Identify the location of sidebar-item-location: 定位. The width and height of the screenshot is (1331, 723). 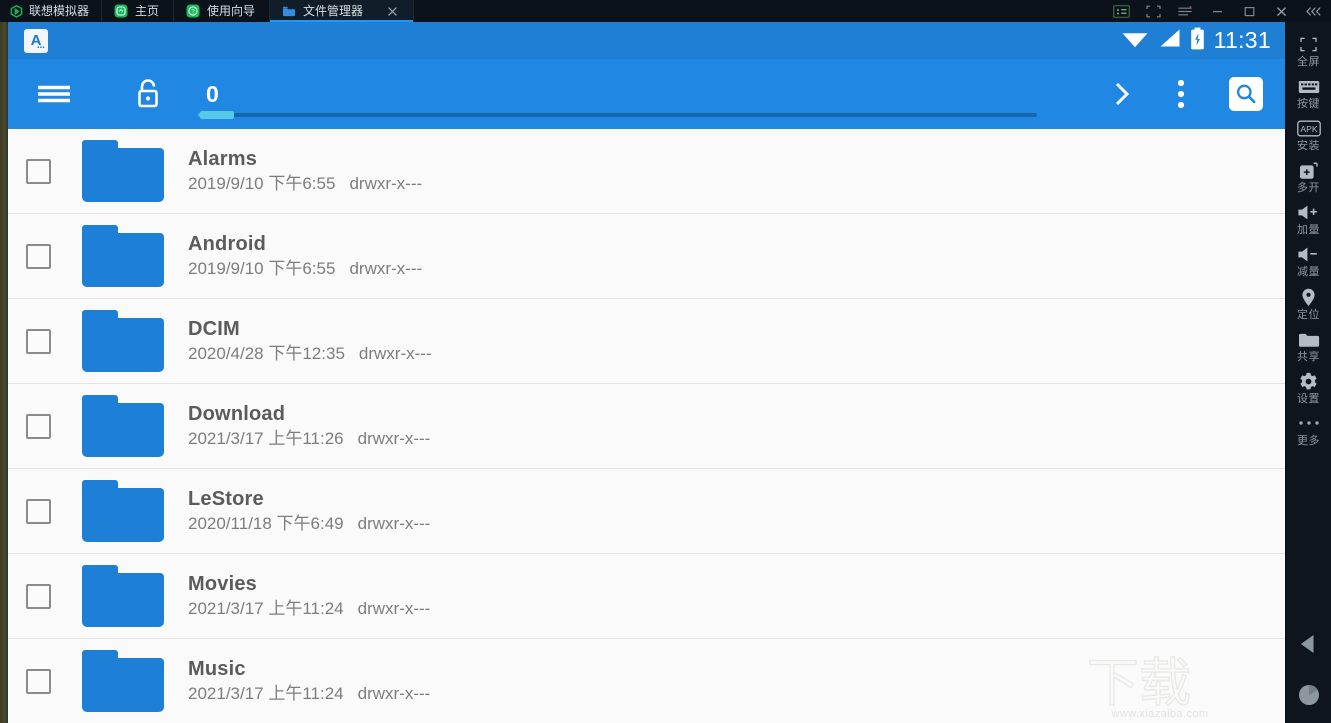
(1308, 304).